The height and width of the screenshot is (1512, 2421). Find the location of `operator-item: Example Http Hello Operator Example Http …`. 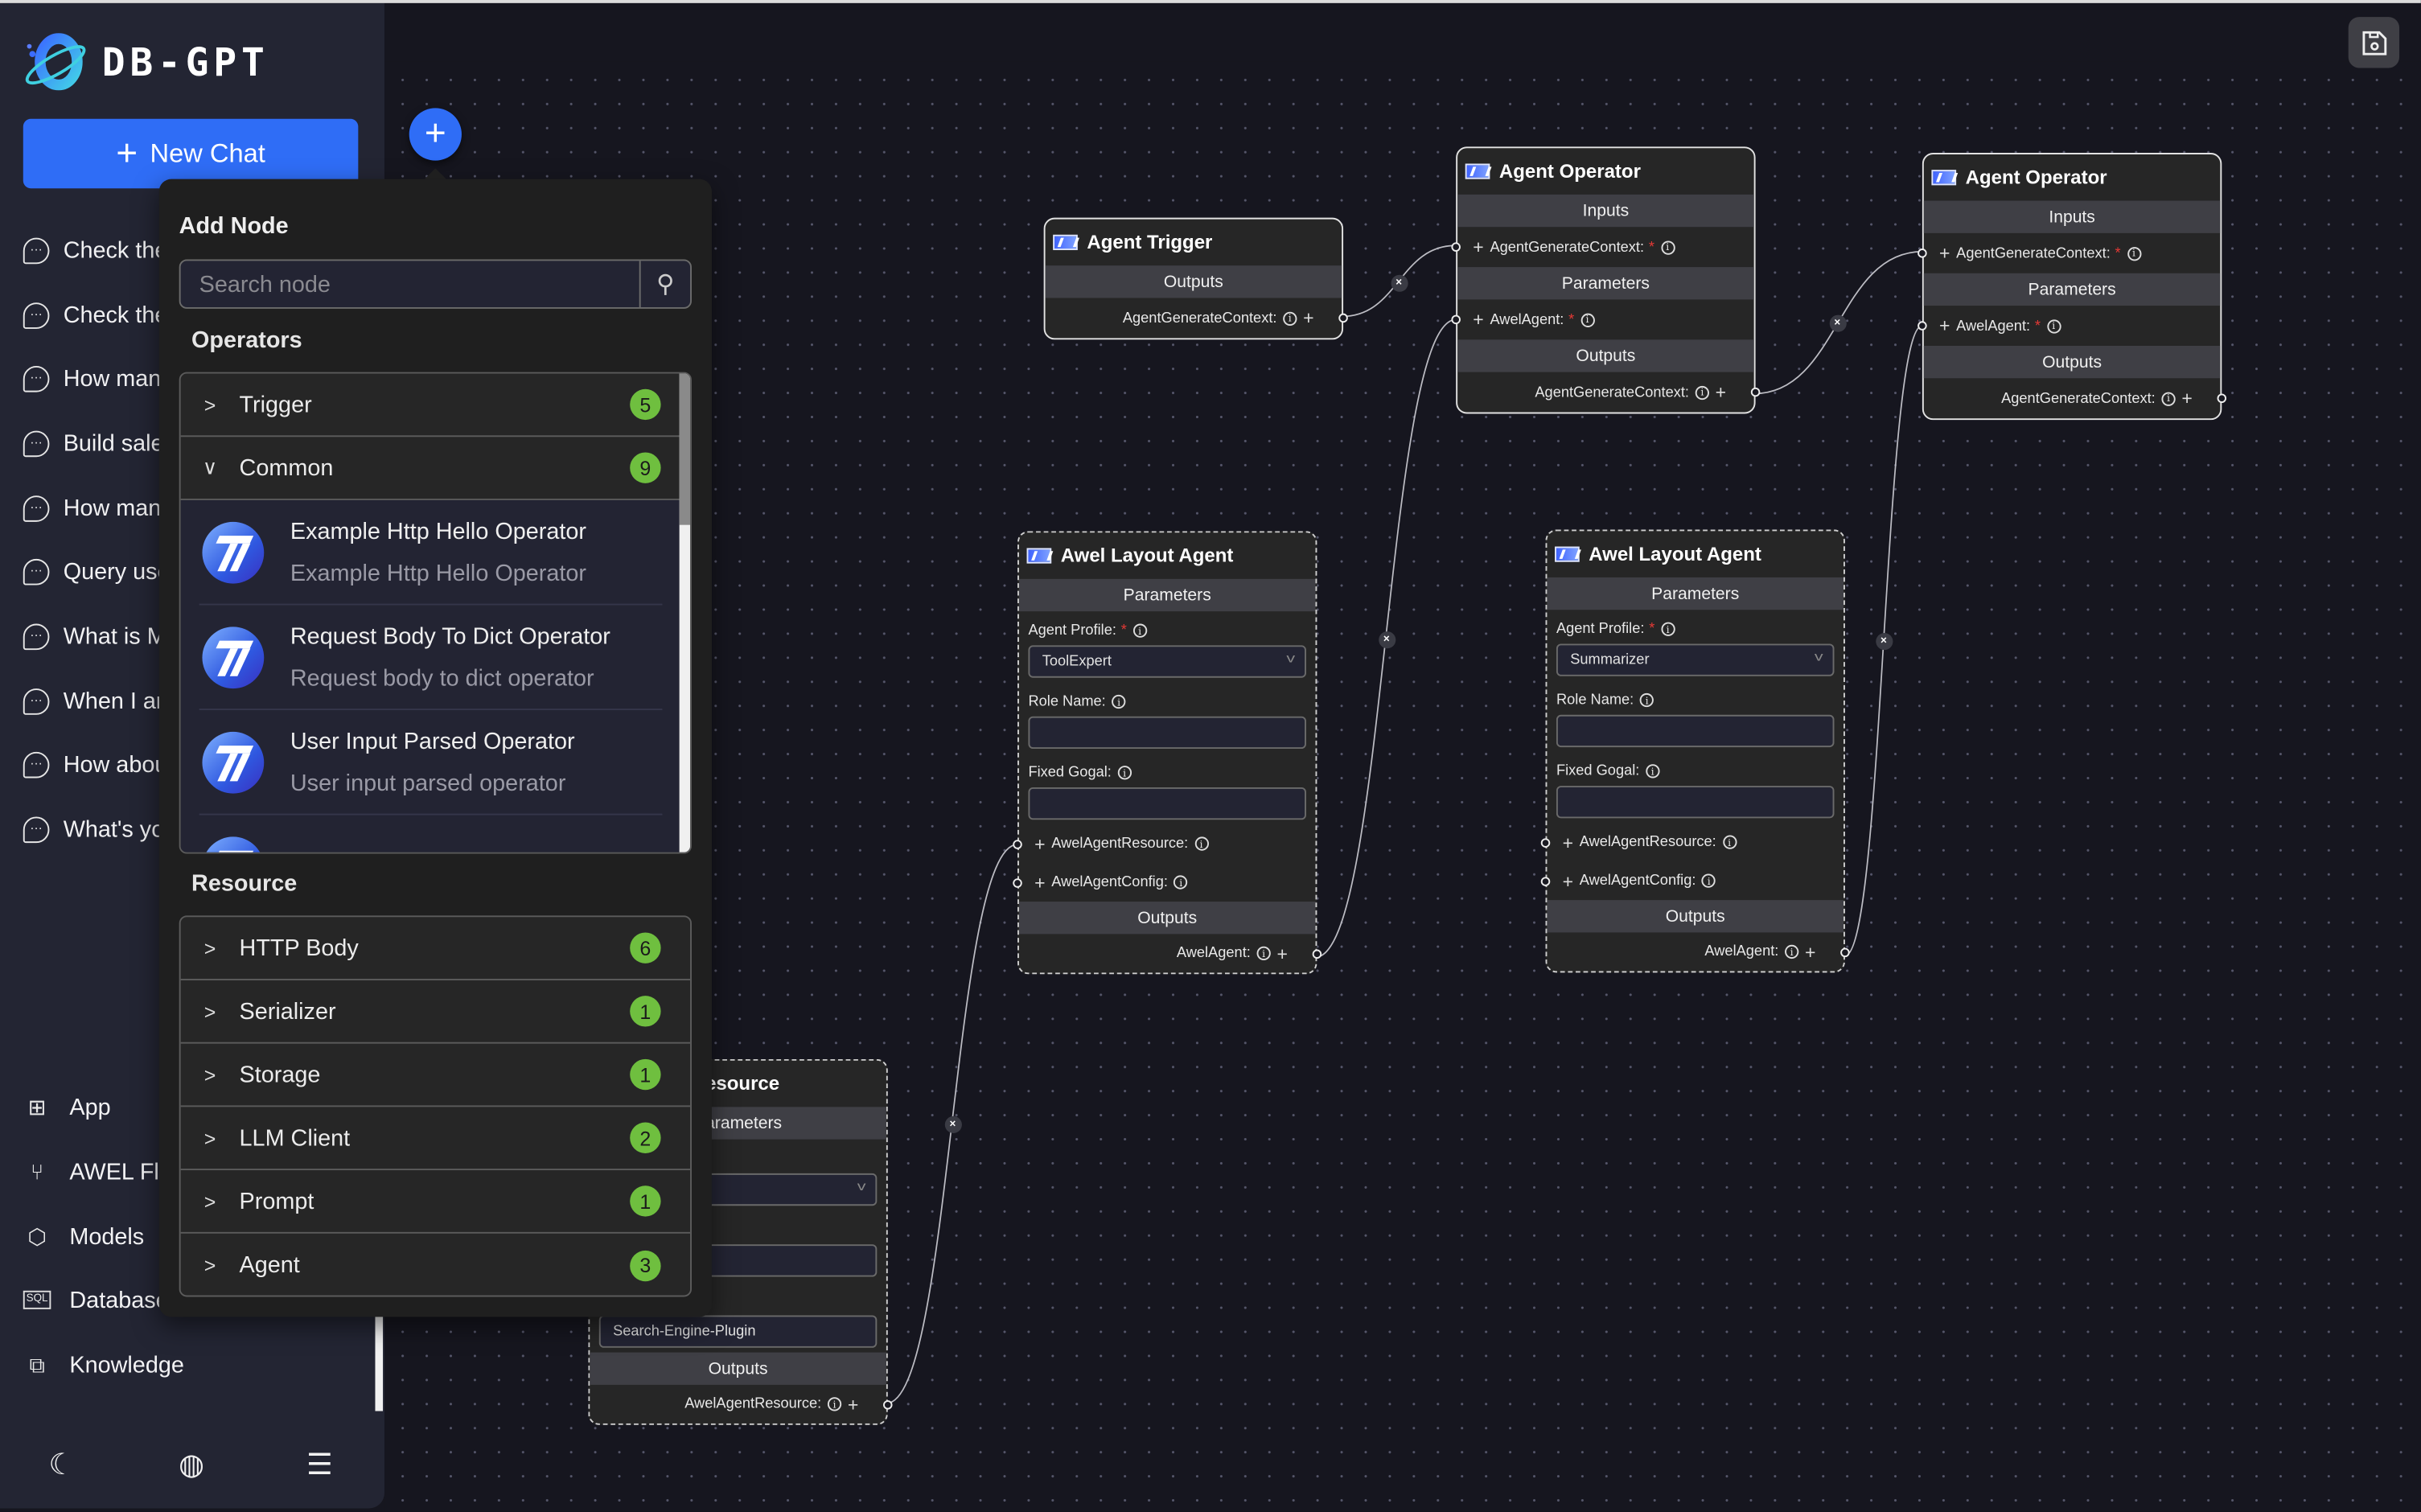

operator-item: Example Http Hello Operator Example Http … is located at coordinates (431, 553).